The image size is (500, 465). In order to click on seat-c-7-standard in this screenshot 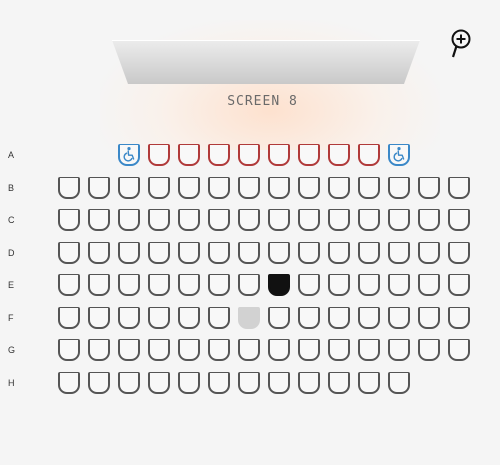, I will do `click(249, 220)`.